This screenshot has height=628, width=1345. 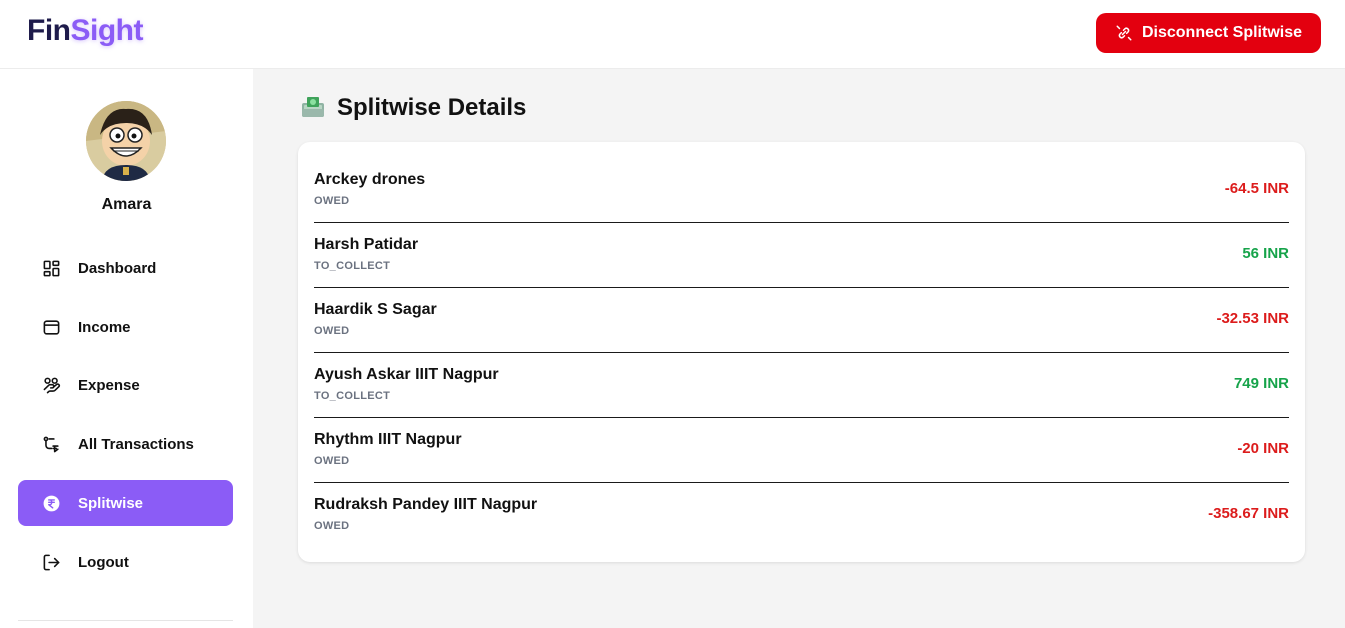 I want to click on page-title-text: Splitwise Details, so click(x=432, y=107).